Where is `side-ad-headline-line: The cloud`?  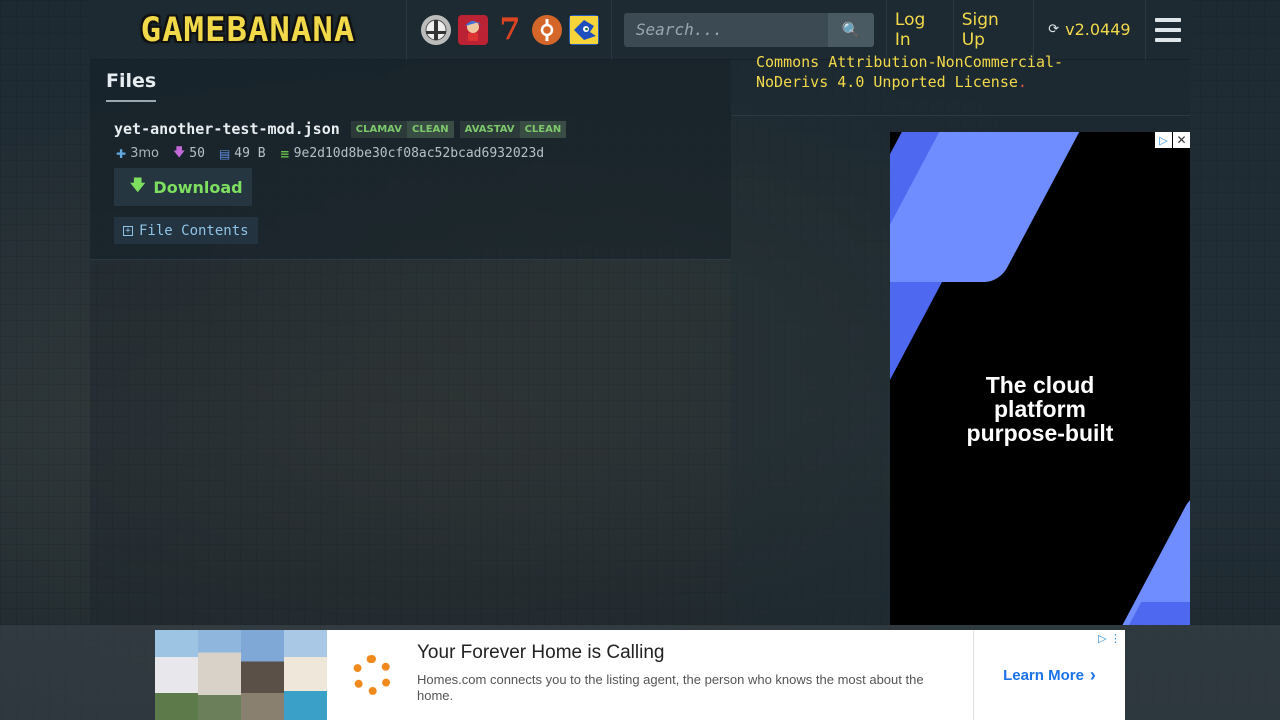 side-ad-headline-line: The cloud is located at coordinates (1040, 385).